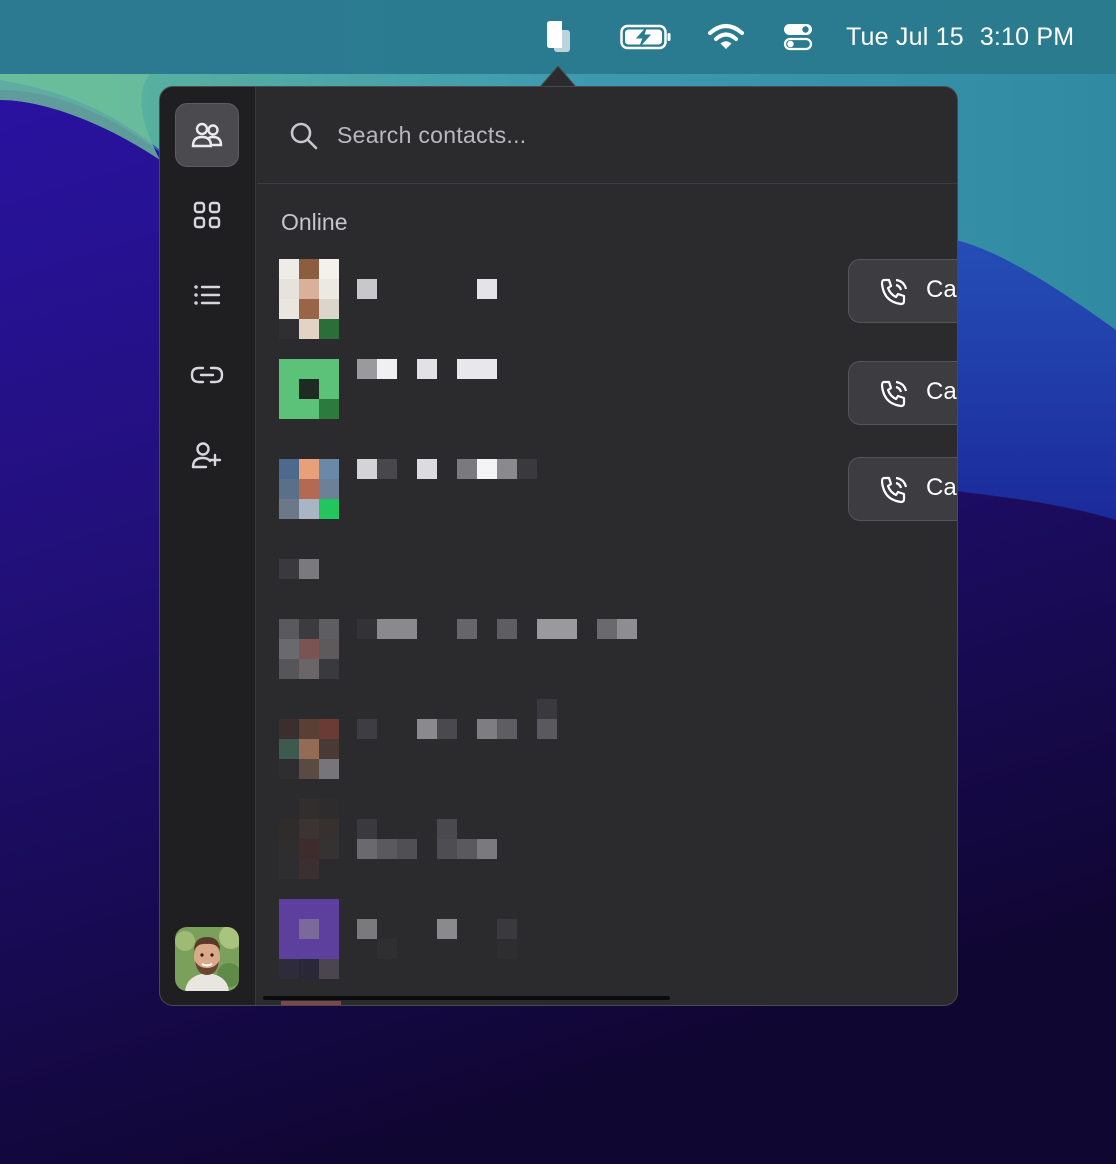  What do you see at coordinates (537, 135) in the screenshot?
I see `search-input` at bounding box center [537, 135].